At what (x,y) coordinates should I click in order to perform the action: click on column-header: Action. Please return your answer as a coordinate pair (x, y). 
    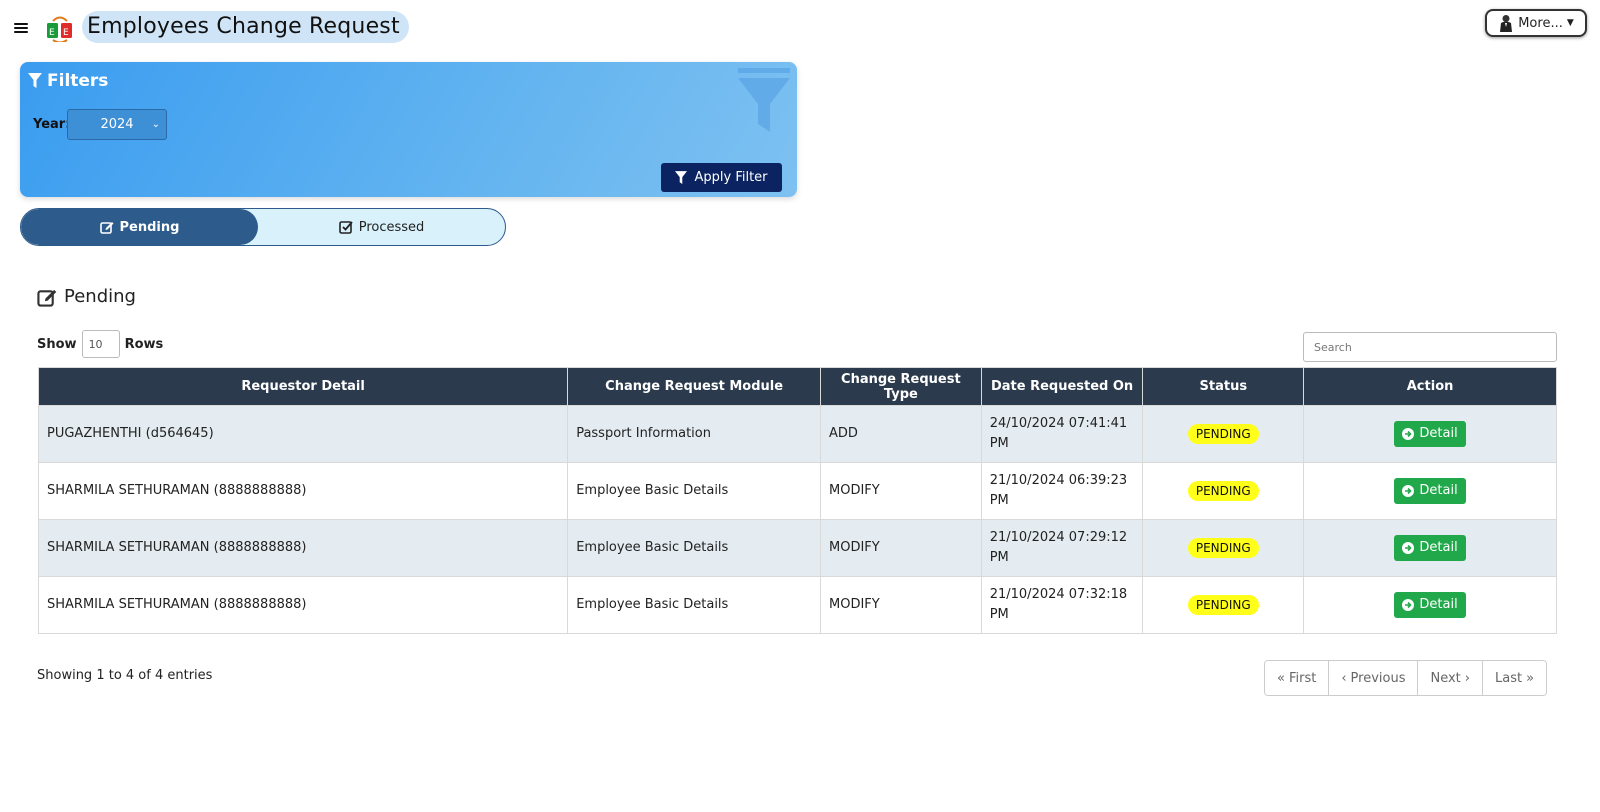
    Looking at the image, I should click on (1430, 386).